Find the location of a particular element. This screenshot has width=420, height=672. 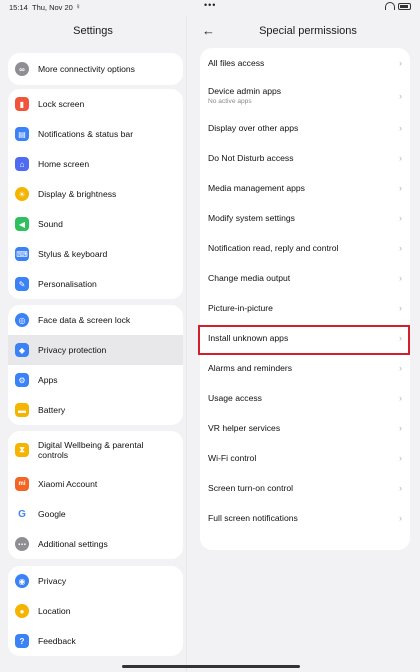

permission-row-notification-access: Notification read, reply and control › is located at coordinates (305, 248).